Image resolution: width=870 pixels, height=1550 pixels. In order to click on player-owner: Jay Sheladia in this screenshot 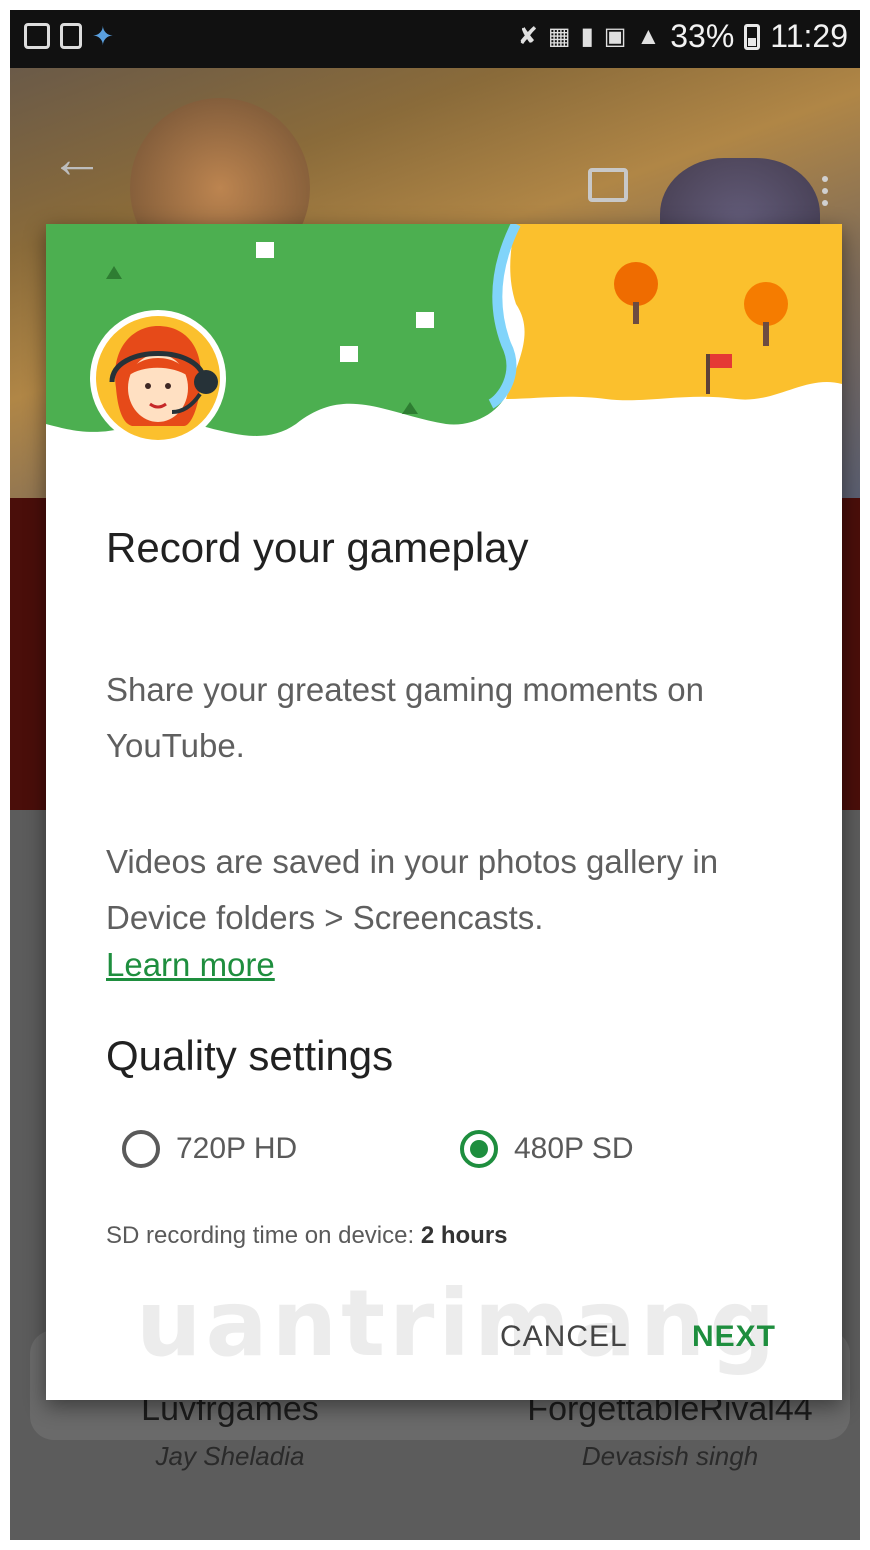, I will do `click(230, 1456)`.